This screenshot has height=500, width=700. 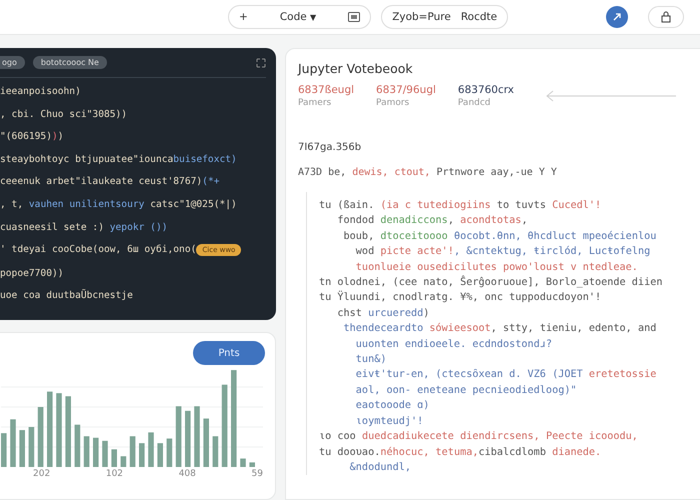 I want to click on code-line: tu dooυao.néhocuc, tetuma,cibalcdlomb dianede., so click(x=460, y=453).